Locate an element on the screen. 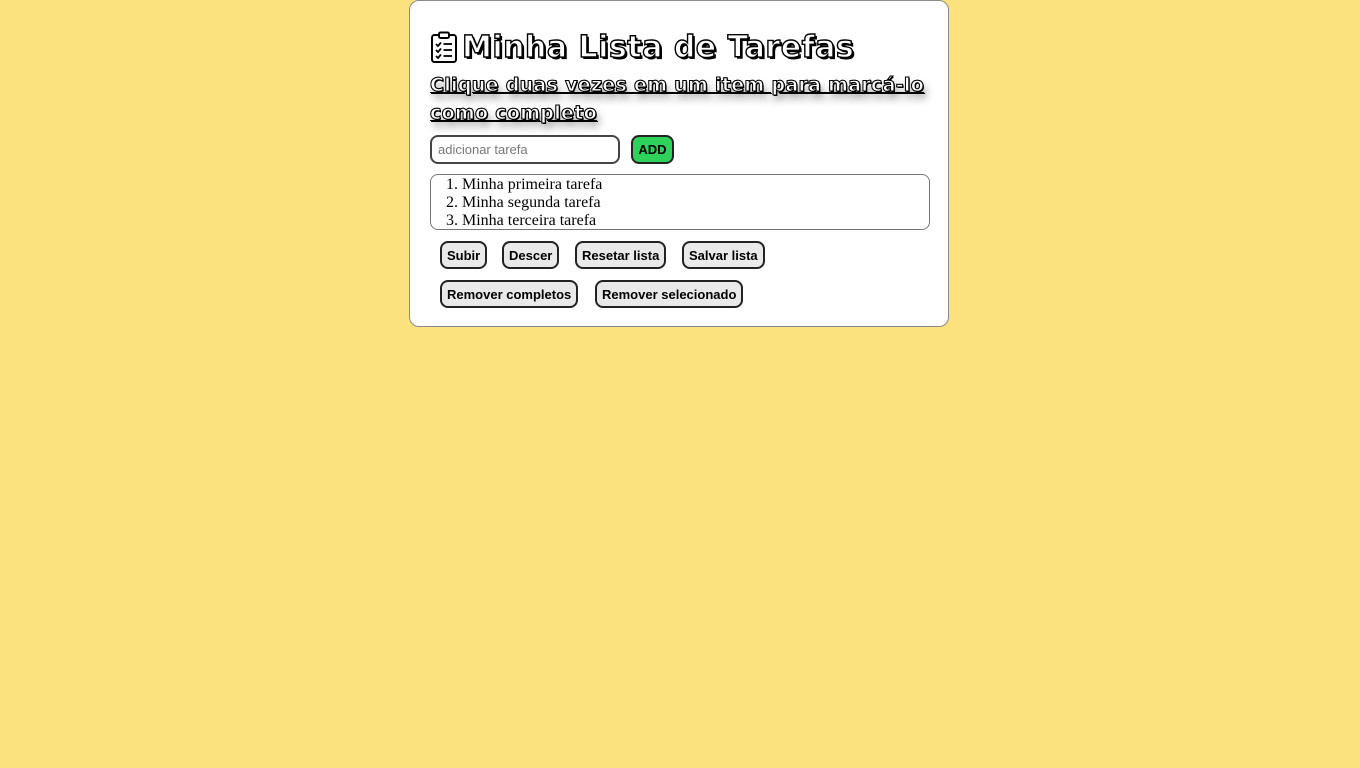  clipboard-list-icon is located at coordinates (444, 47).